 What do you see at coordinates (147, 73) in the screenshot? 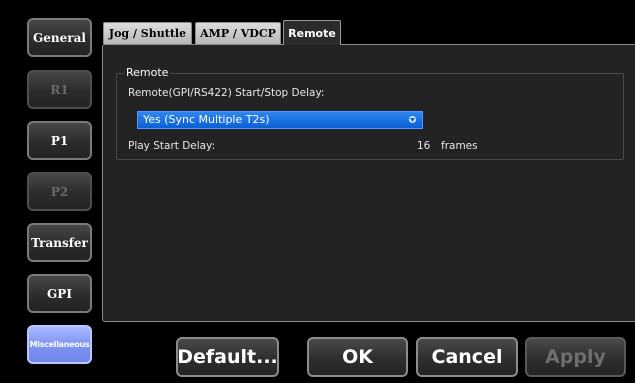
I see `remote-group-title: Remote` at bounding box center [147, 73].